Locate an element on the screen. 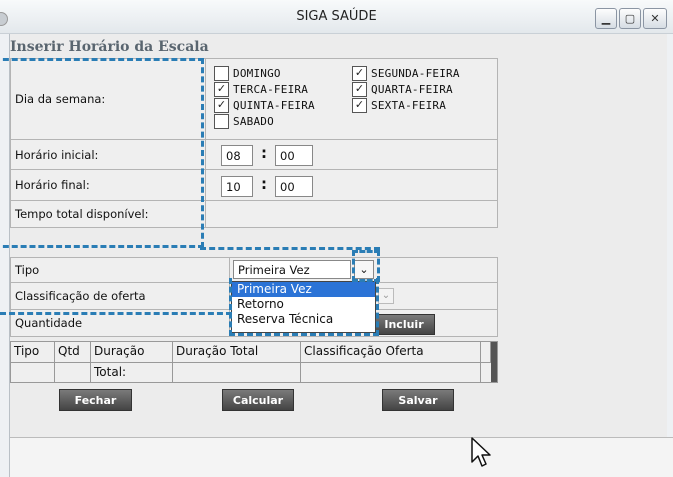 The height and width of the screenshot is (477, 673). window-title: SIGA SAÚDE is located at coordinates (336, 16).